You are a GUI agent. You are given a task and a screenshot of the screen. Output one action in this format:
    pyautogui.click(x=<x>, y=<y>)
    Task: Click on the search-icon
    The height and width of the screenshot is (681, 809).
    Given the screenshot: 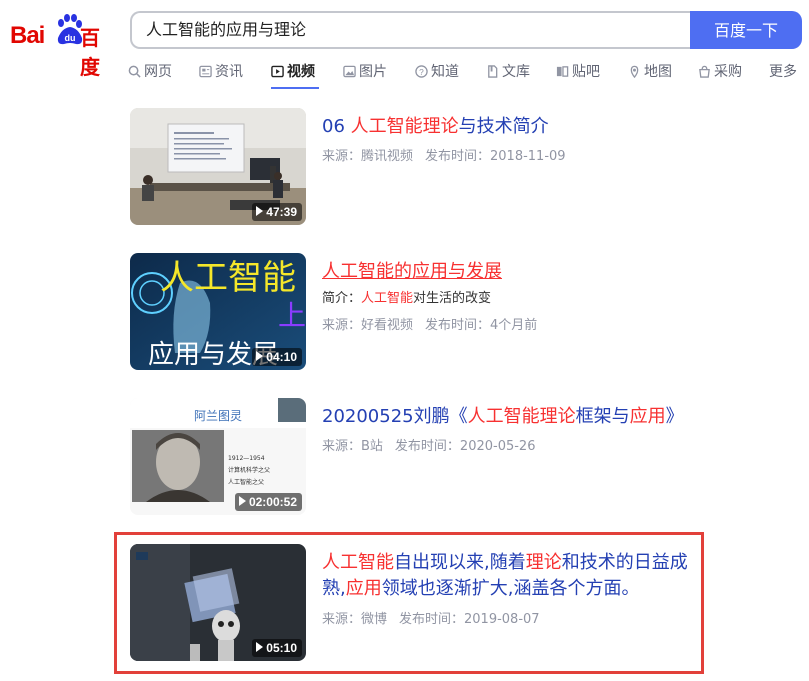 What is the action you would take?
    pyautogui.click(x=134, y=71)
    